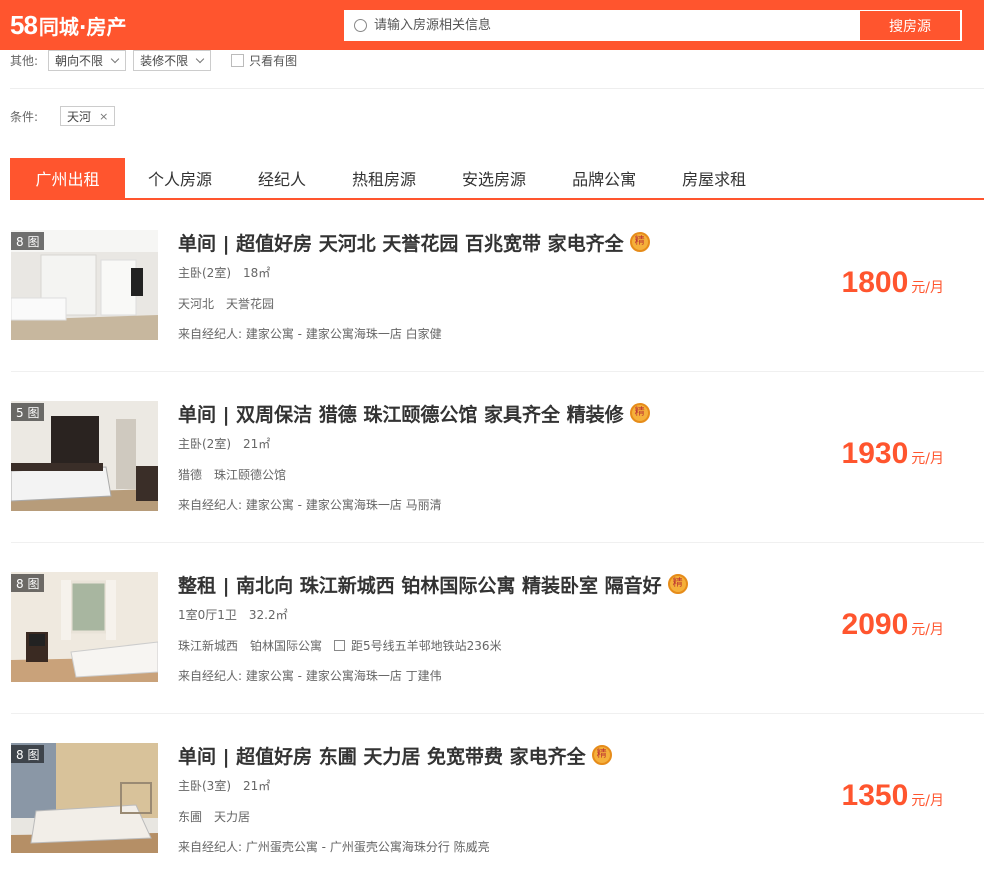 Image resolution: width=984 pixels, height=883 pixels. Describe the element at coordinates (282, 178) in the screenshot. I see `tab-agent: 经纪人` at that location.